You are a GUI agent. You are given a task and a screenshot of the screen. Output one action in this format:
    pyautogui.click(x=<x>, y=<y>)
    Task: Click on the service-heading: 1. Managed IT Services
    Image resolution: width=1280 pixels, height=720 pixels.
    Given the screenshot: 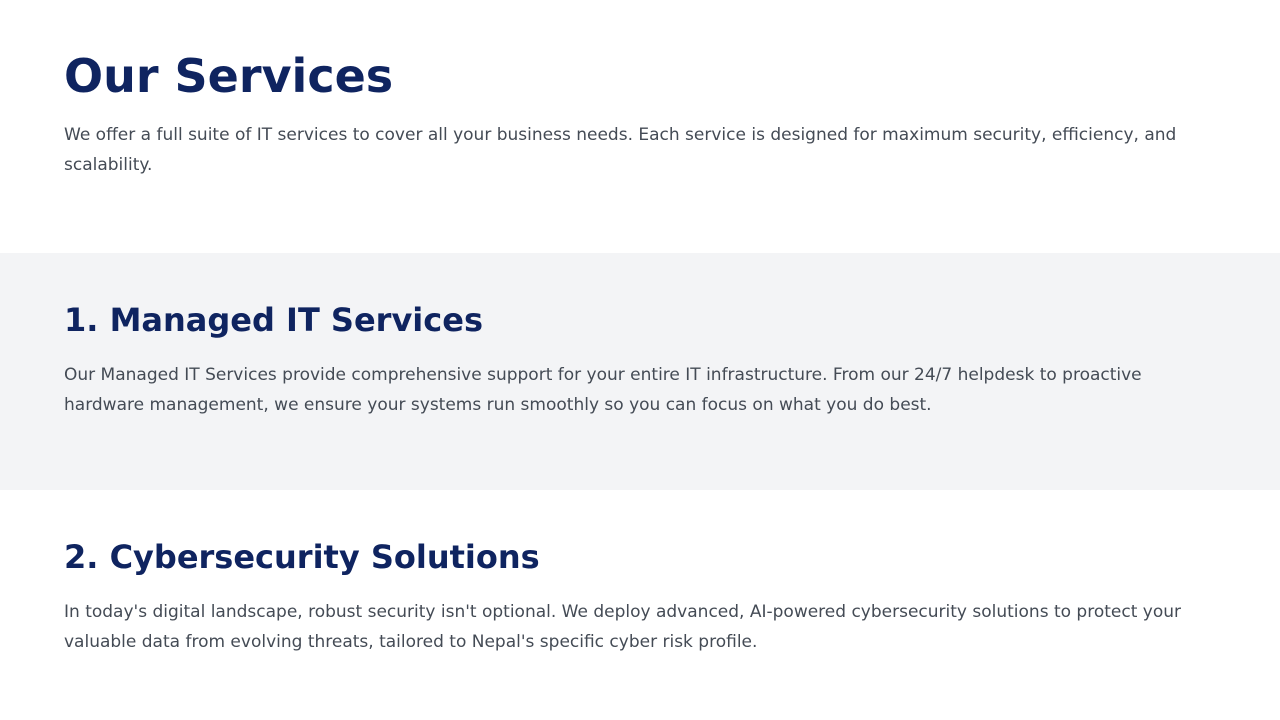 What is the action you would take?
    pyautogui.click(x=273, y=320)
    